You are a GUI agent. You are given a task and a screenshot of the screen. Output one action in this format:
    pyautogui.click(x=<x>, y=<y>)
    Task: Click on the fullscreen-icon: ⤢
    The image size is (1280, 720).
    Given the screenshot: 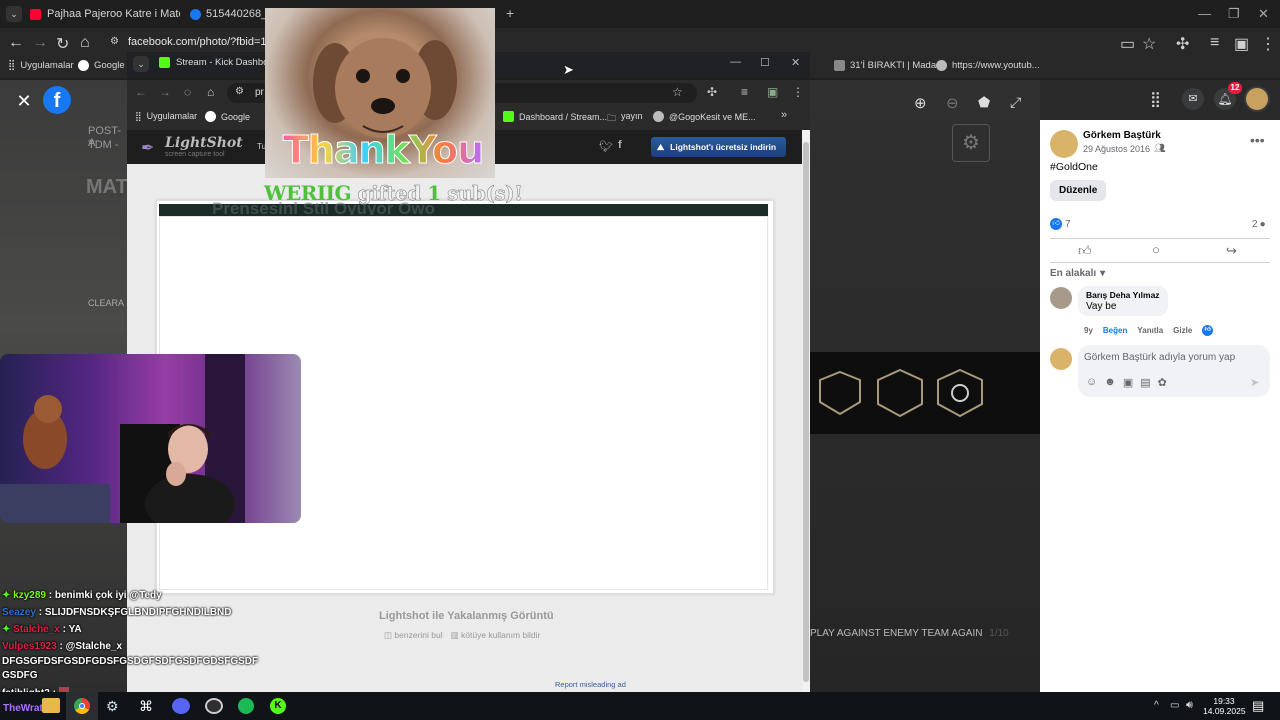 What is the action you would take?
    pyautogui.click(x=1020, y=104)
    